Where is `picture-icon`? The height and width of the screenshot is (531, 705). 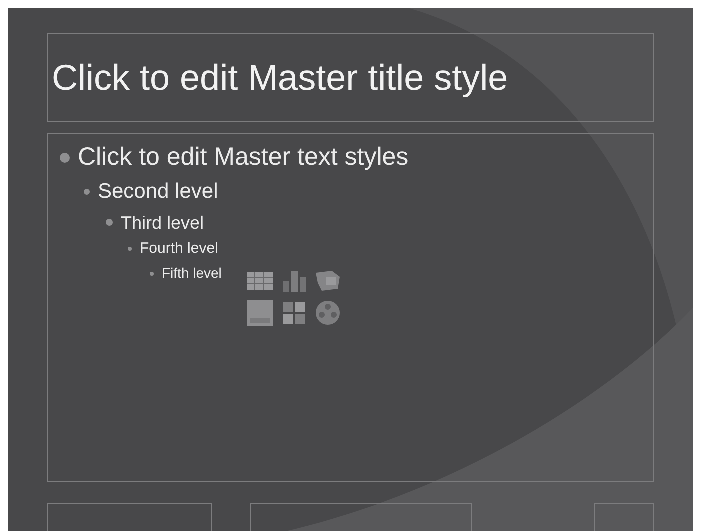 picture-icon is located at coordinates (260, 312).